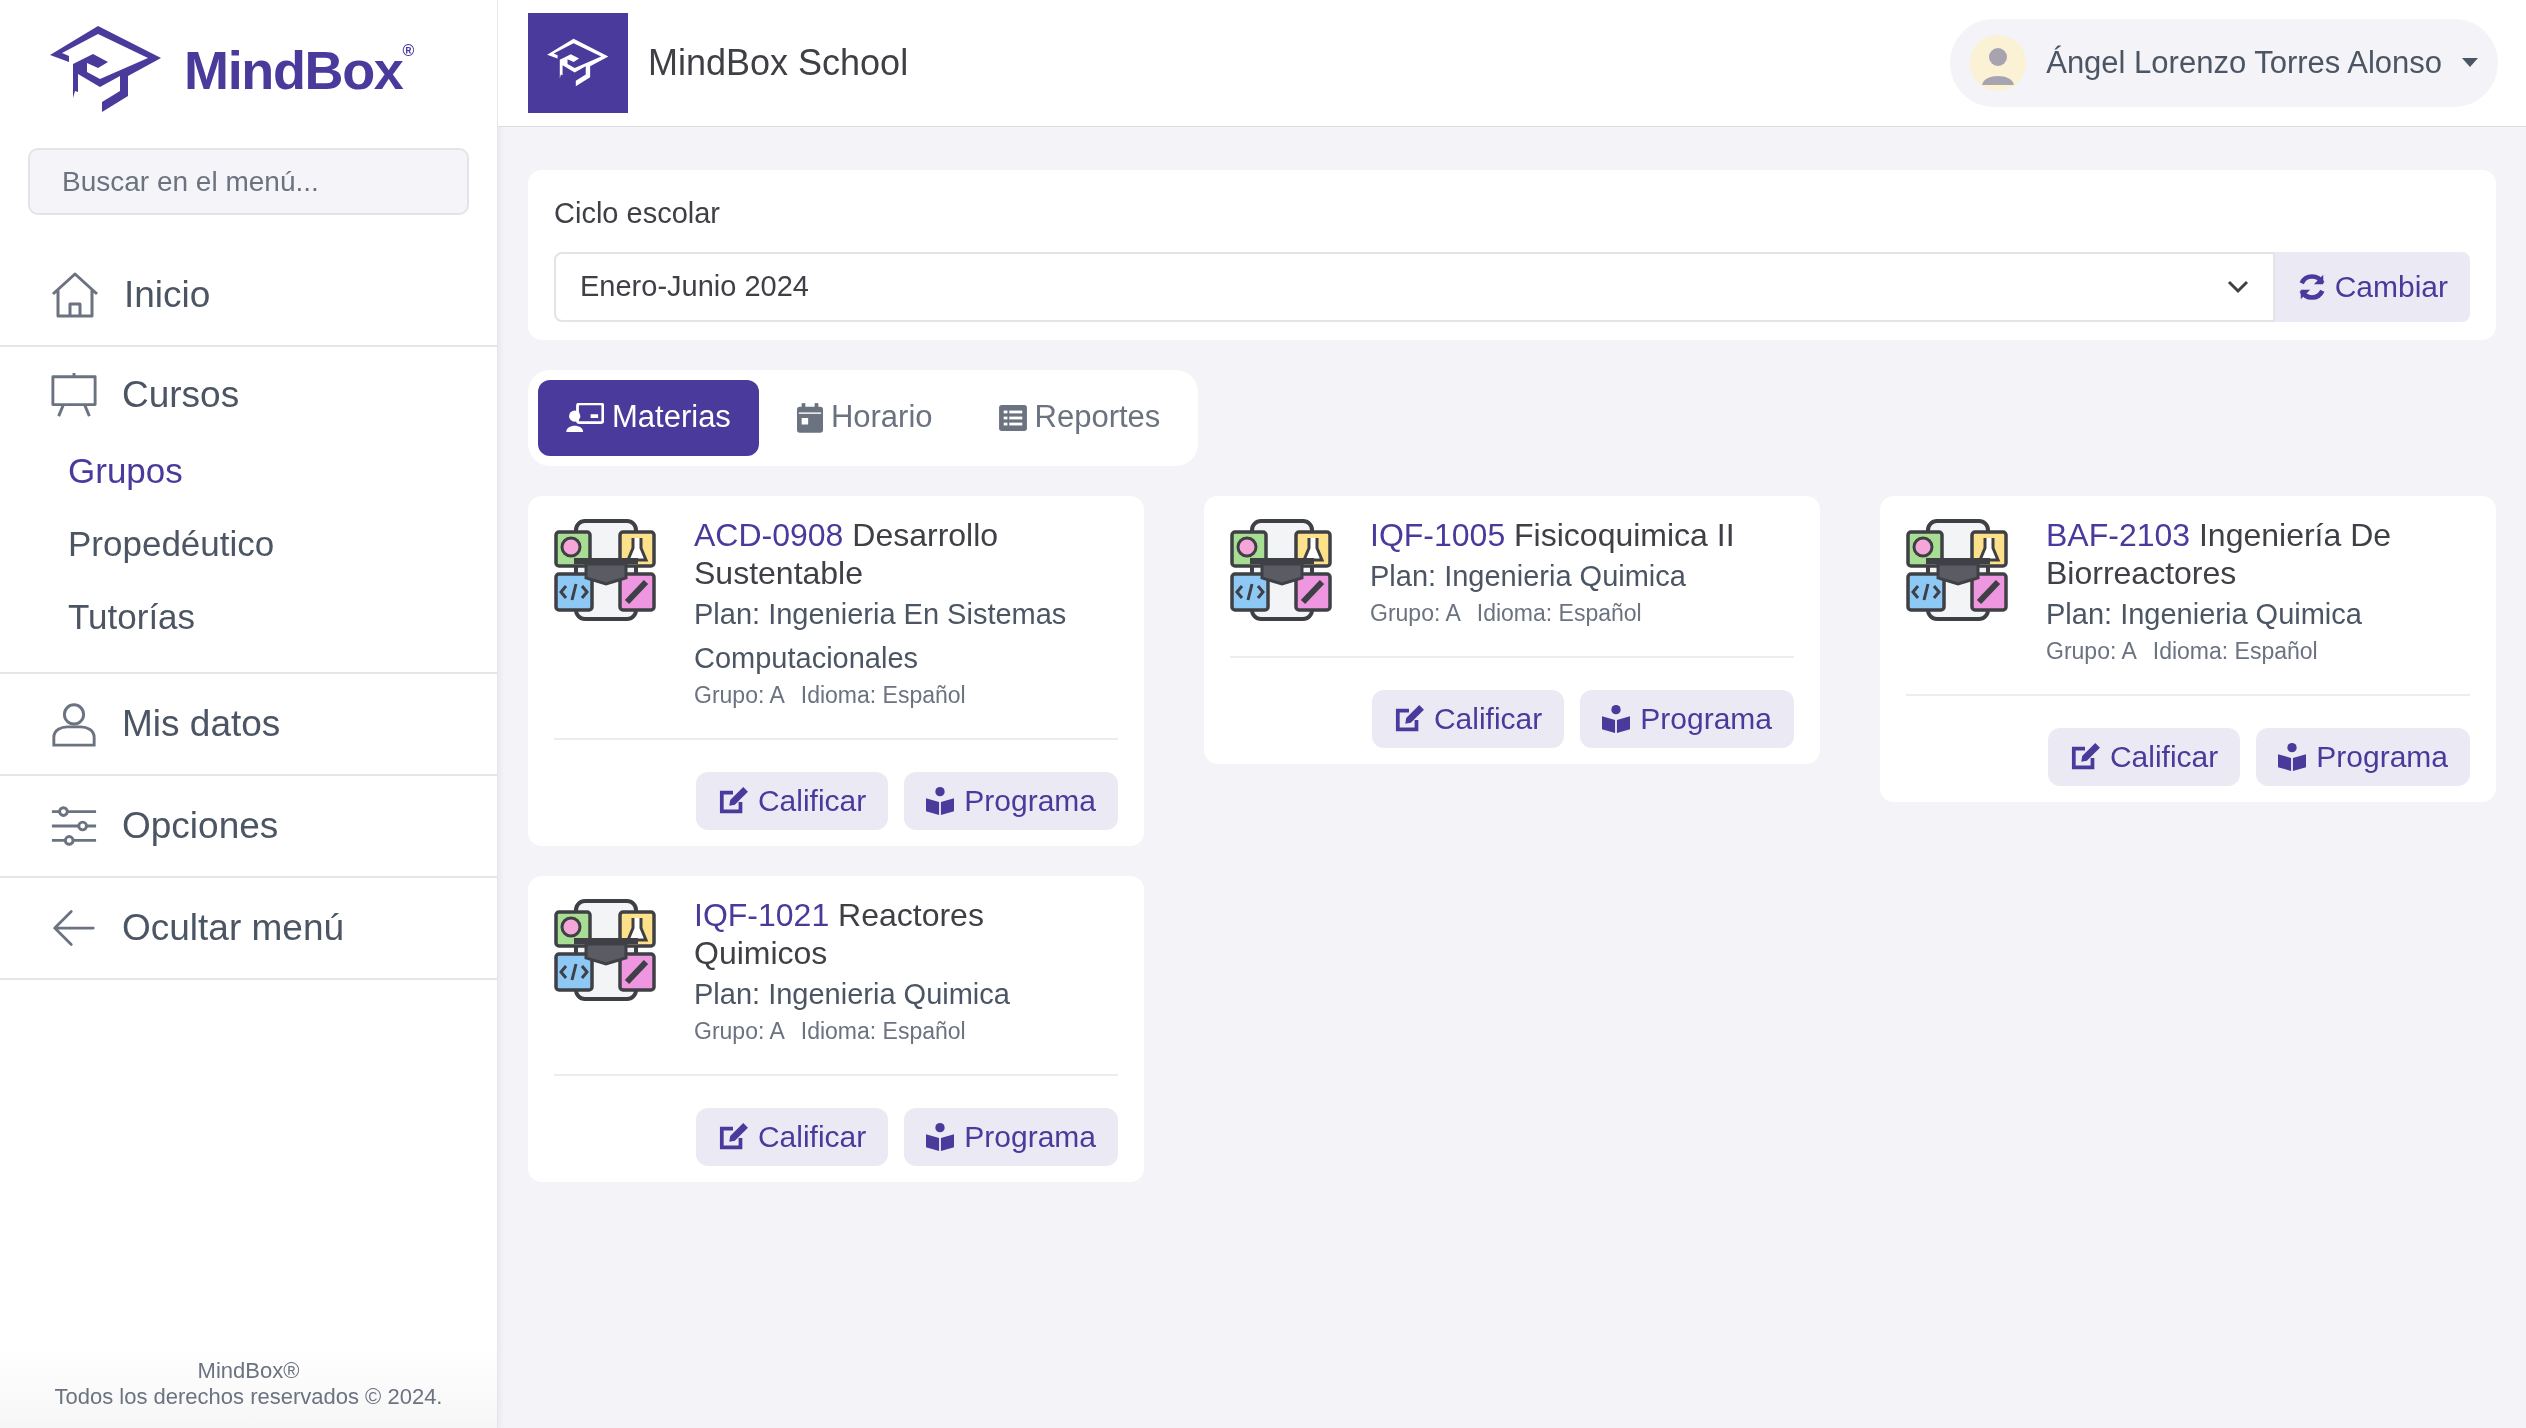  What do you see at coordinates (585, 417) in the screenshot?
I see `screen-user-icon` at bounding box center [585, 417].